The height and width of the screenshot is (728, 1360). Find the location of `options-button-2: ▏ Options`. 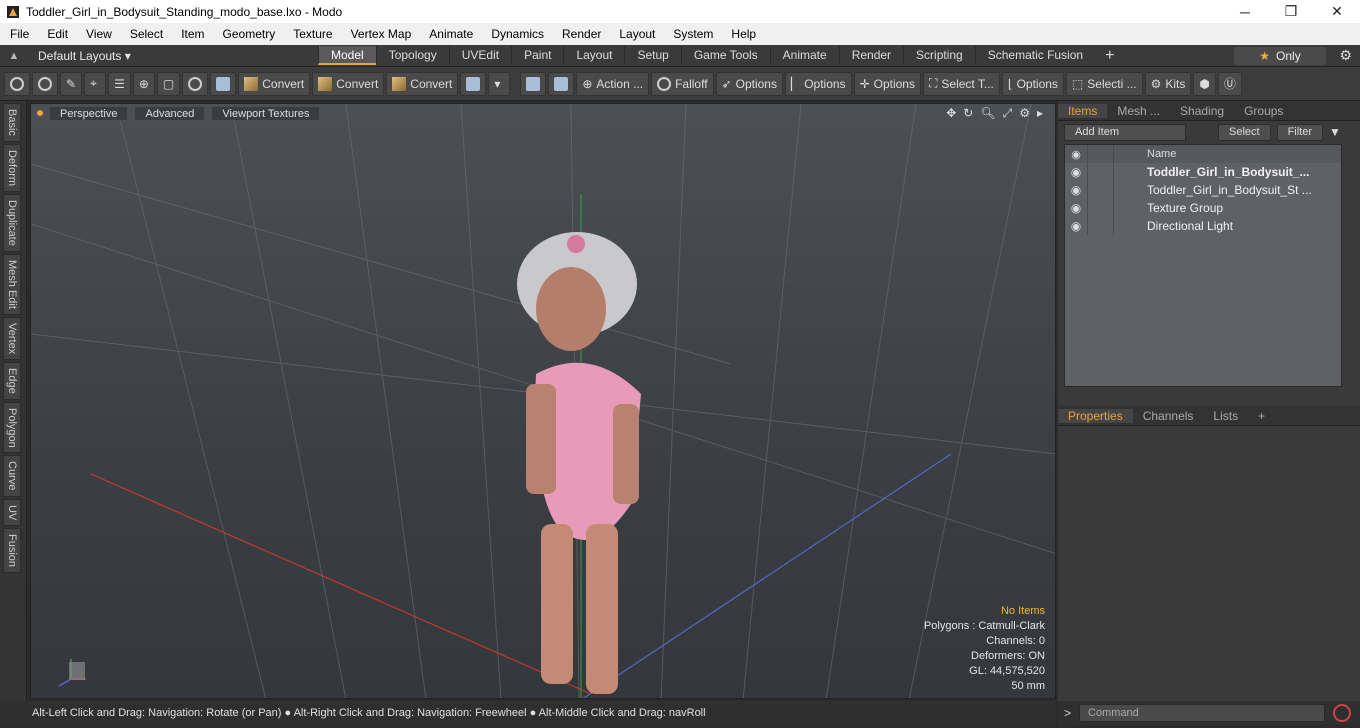

options-button-2: ▏ Options is located at coordinates (818, 83).